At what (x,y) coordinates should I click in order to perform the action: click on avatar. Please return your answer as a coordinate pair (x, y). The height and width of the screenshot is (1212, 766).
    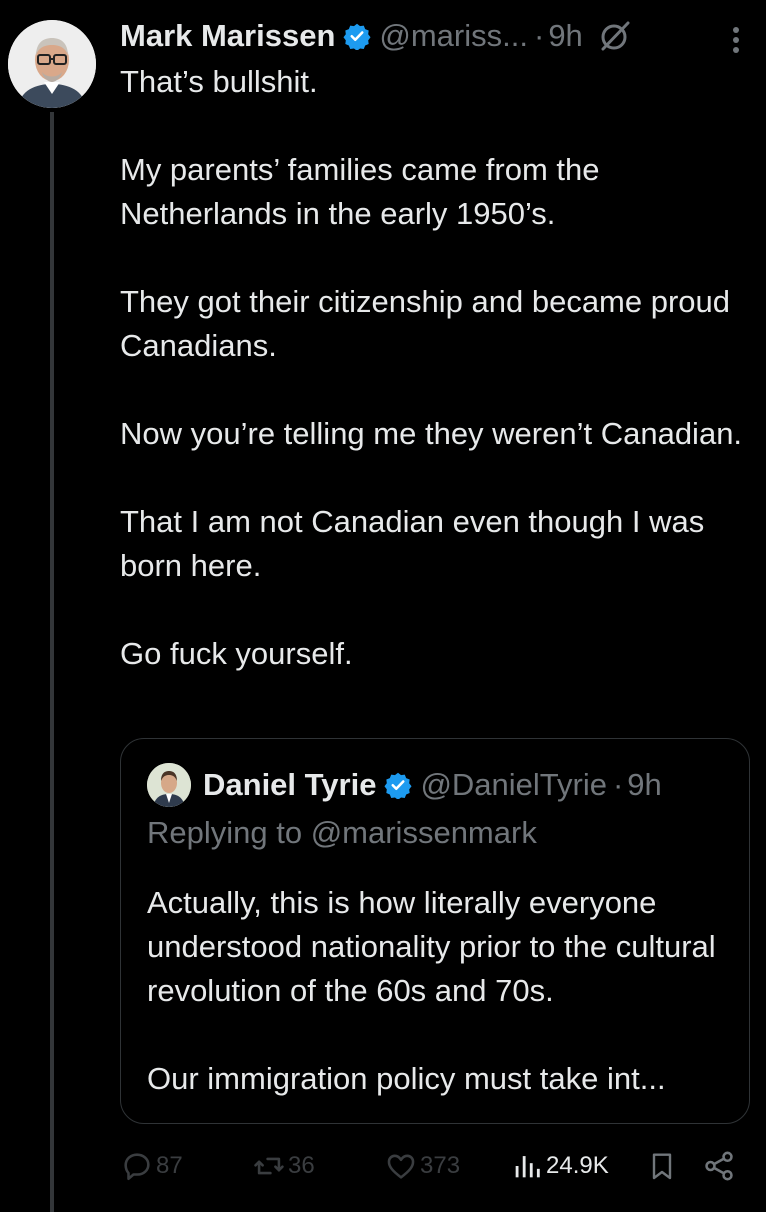
    Looking at the image, I should click on (52, 64).